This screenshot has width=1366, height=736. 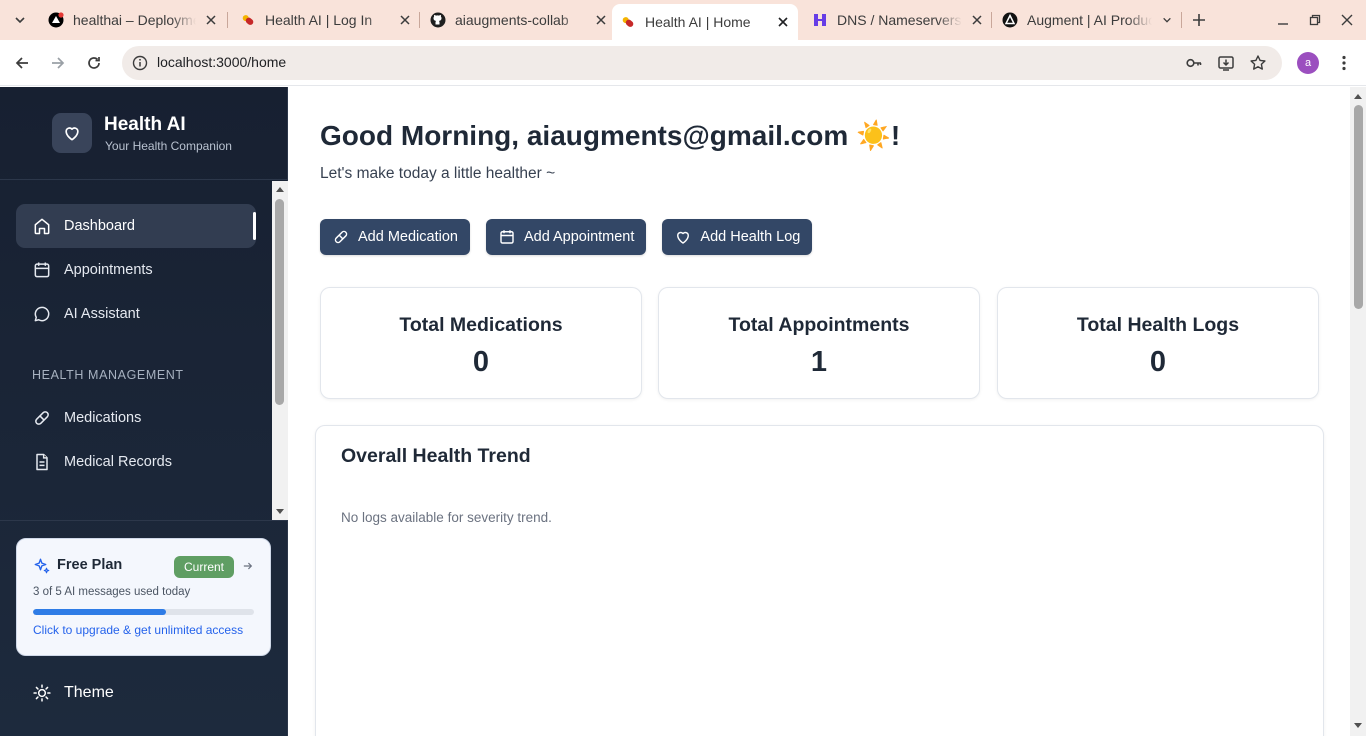 I want to click on sidebar-scrollbar, so click(x=280, y=350).